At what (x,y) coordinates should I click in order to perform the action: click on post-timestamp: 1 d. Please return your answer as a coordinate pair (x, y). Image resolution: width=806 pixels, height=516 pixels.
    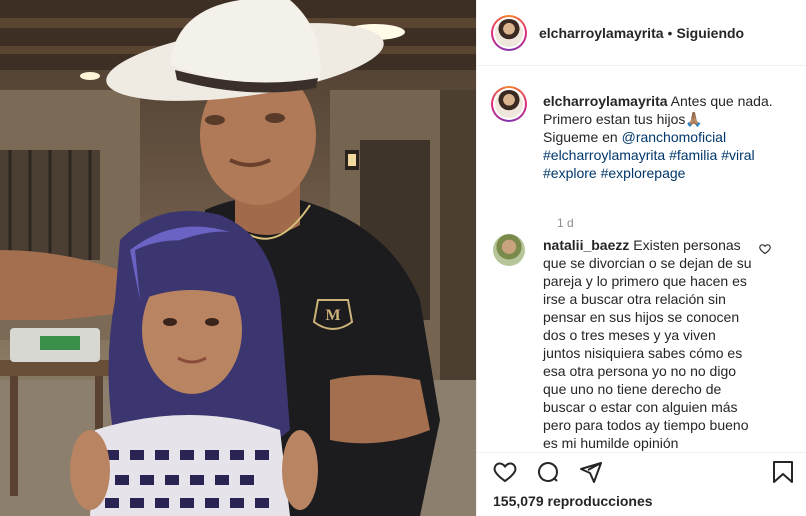
    Looking at the image, I should click on (565, 223).